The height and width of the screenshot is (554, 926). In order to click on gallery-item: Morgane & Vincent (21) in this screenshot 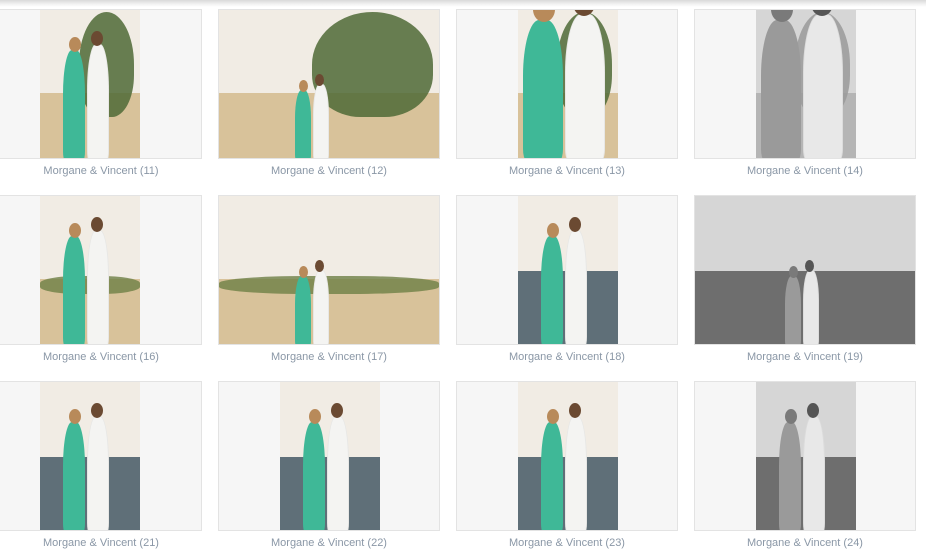, I will do `click(101, 465)`.